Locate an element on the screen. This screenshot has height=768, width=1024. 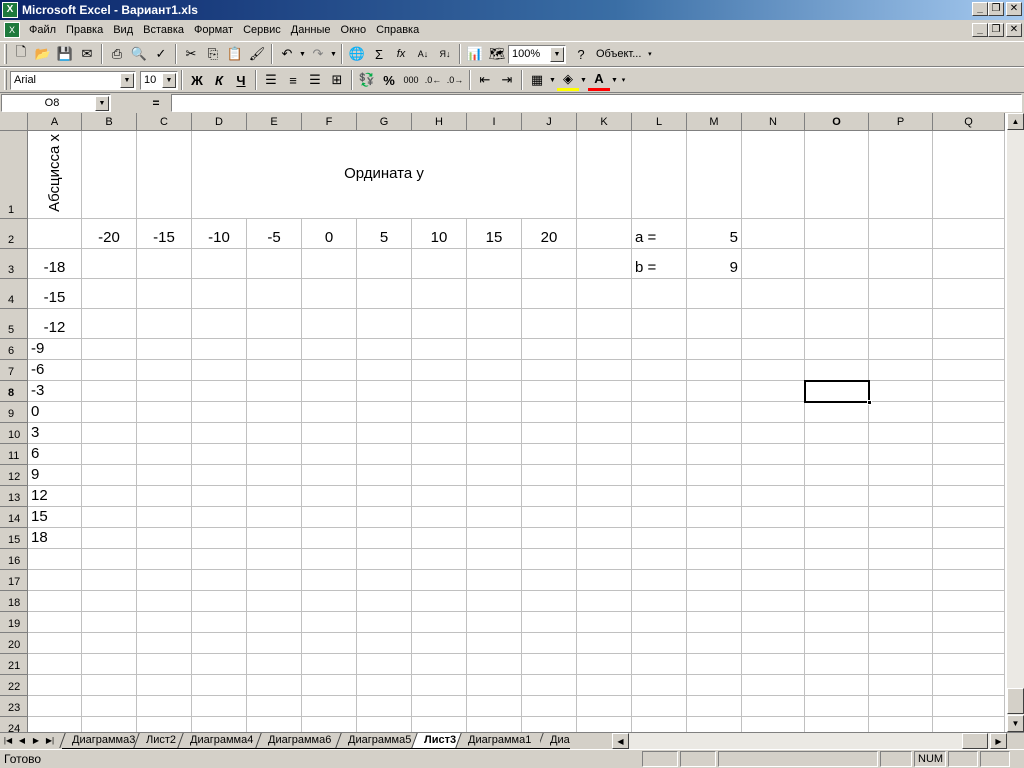
cell-C20 is located at coordinates (164, 643).